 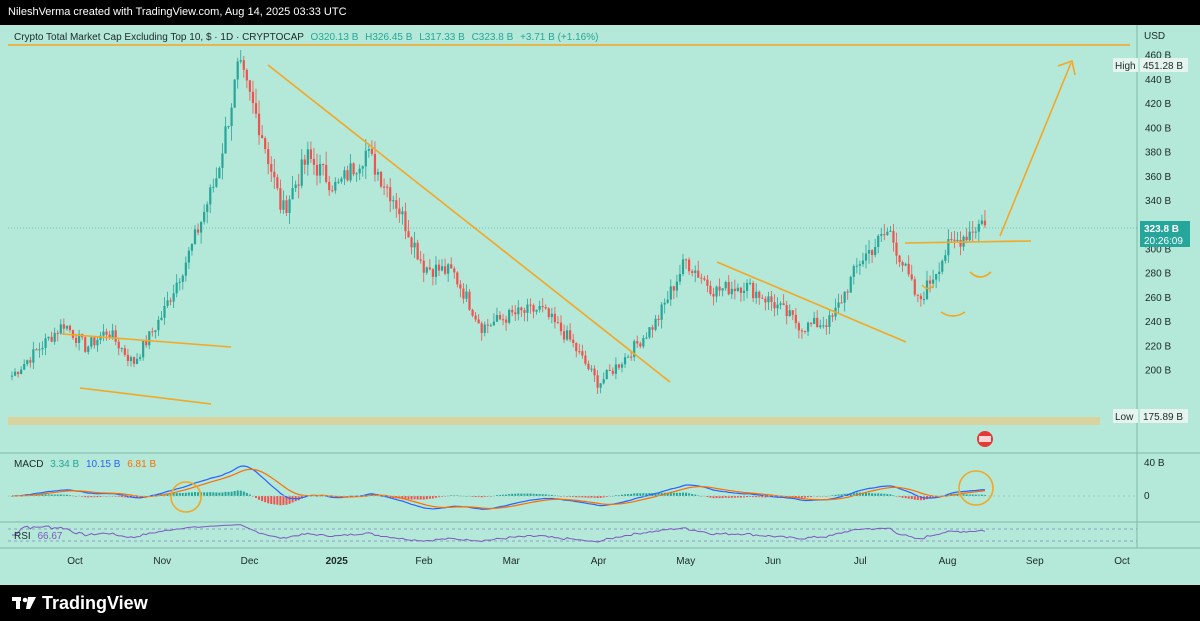 I want to click on macd-cross-circle-aug, so click(x=976, y=488).